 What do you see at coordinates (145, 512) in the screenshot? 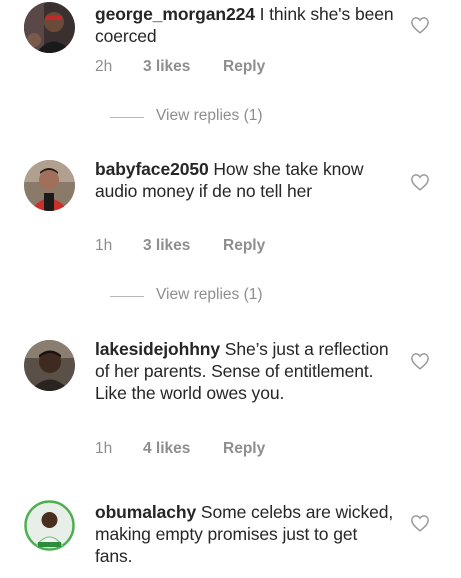
I see `comment-username: obumalachy` at bounding box center [145, 512].